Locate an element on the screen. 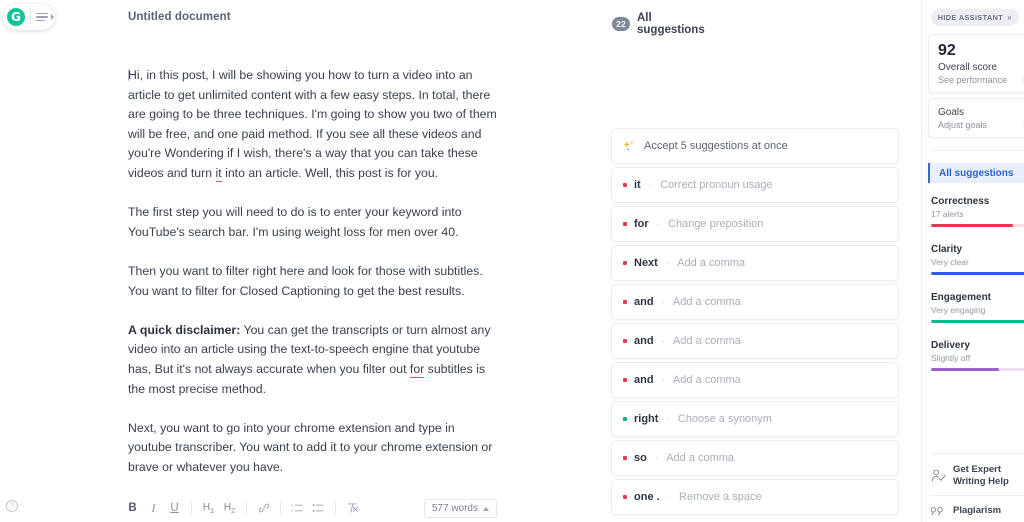 This screenshot has width=1024, height=522. grammarly-logo-icon: G is located at coordinates (16, 17).